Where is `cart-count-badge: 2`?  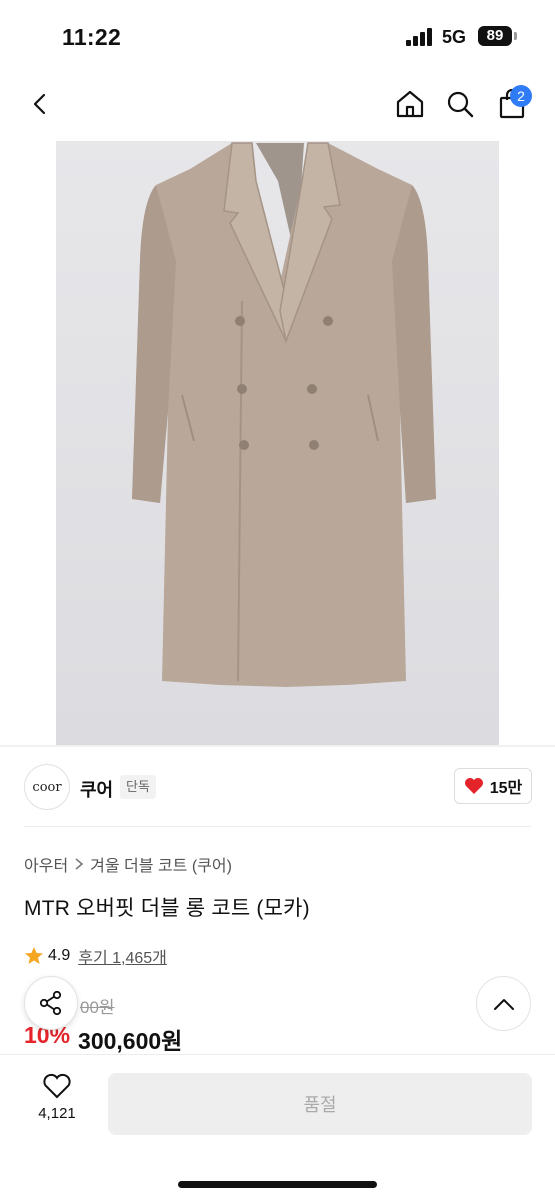
cart-count-badge: 2 is located at coordinates (521, 96).